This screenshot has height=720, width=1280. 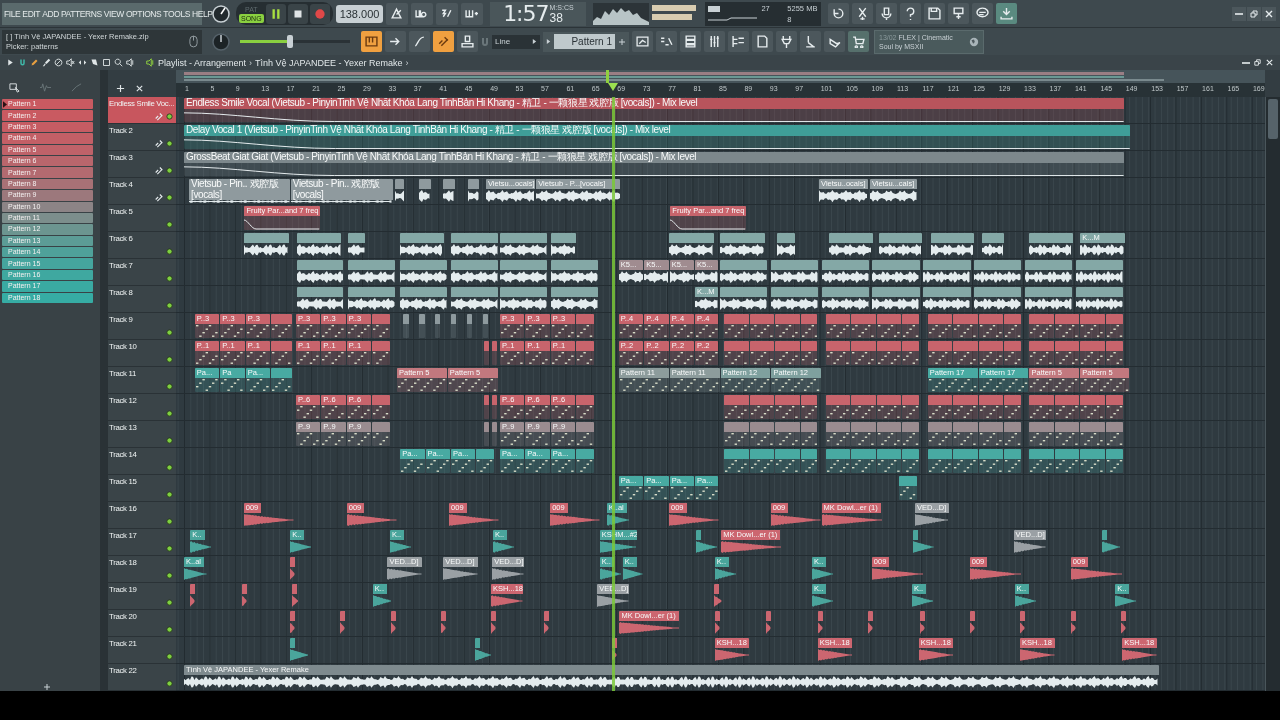 What do you see at coordinates (516, 41) in the screenshot?
I see `snap-dropdown: Line` at bounding box center [516, 41].